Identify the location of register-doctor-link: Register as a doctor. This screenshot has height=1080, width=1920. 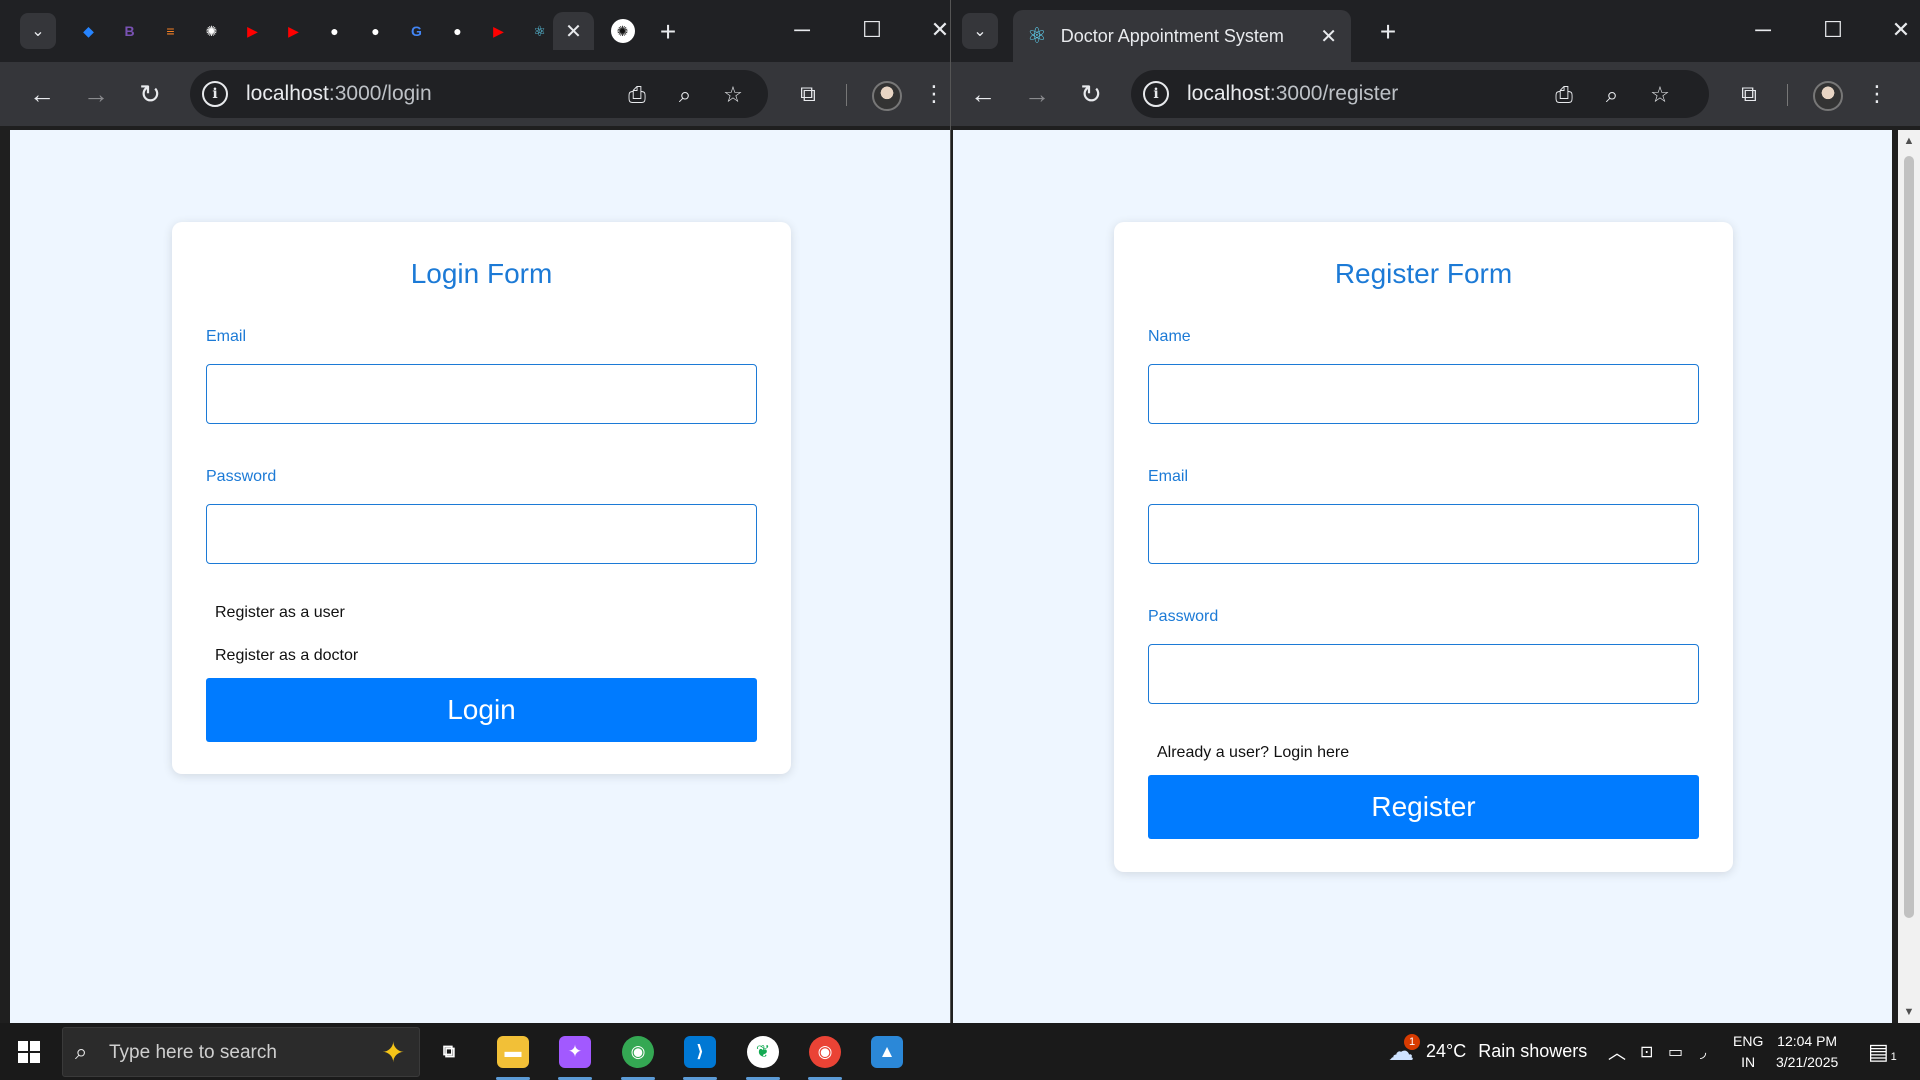
(286, 656).